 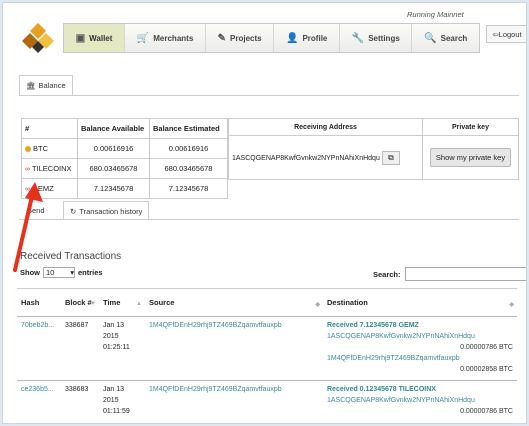 I want to click on table-row: BTC 0.00616916 0.00616916, so click(x=124, y=148).